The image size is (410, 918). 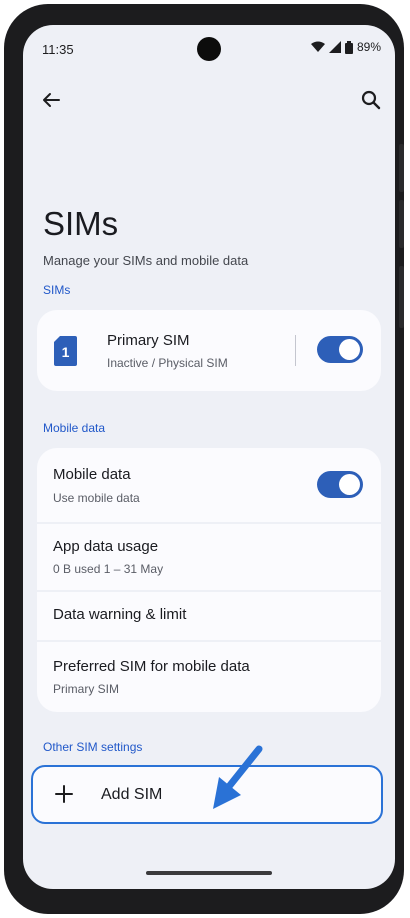 I want to click on data-warning-title: Data warning & limit, so click(x=120, y=614).